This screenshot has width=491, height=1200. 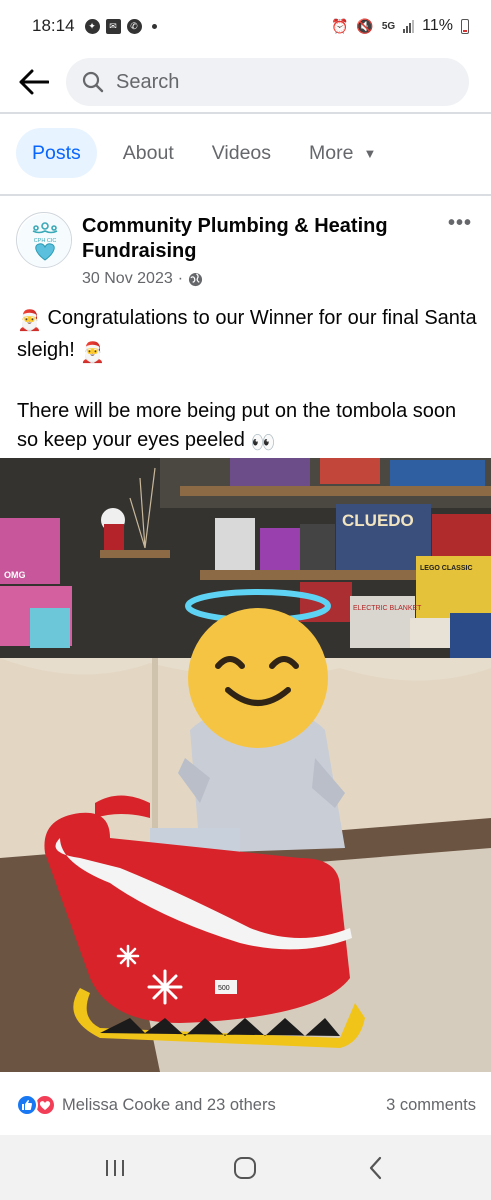 What do you see at coordinates (465, 26) in the screenshot?
I see `battery-icon` at bounding box center [465, 26].